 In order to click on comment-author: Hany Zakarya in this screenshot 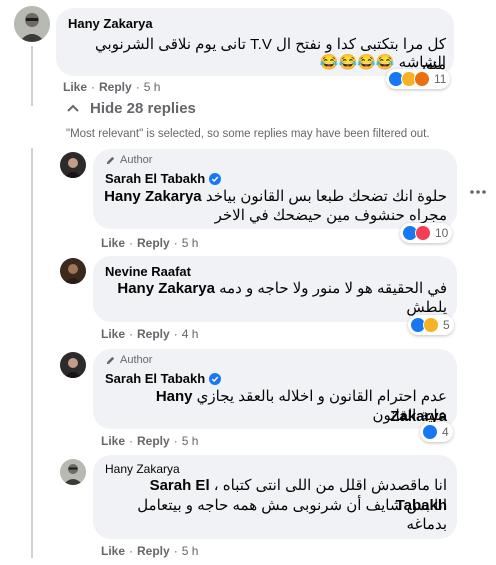, I will do `click(110, 23)`.